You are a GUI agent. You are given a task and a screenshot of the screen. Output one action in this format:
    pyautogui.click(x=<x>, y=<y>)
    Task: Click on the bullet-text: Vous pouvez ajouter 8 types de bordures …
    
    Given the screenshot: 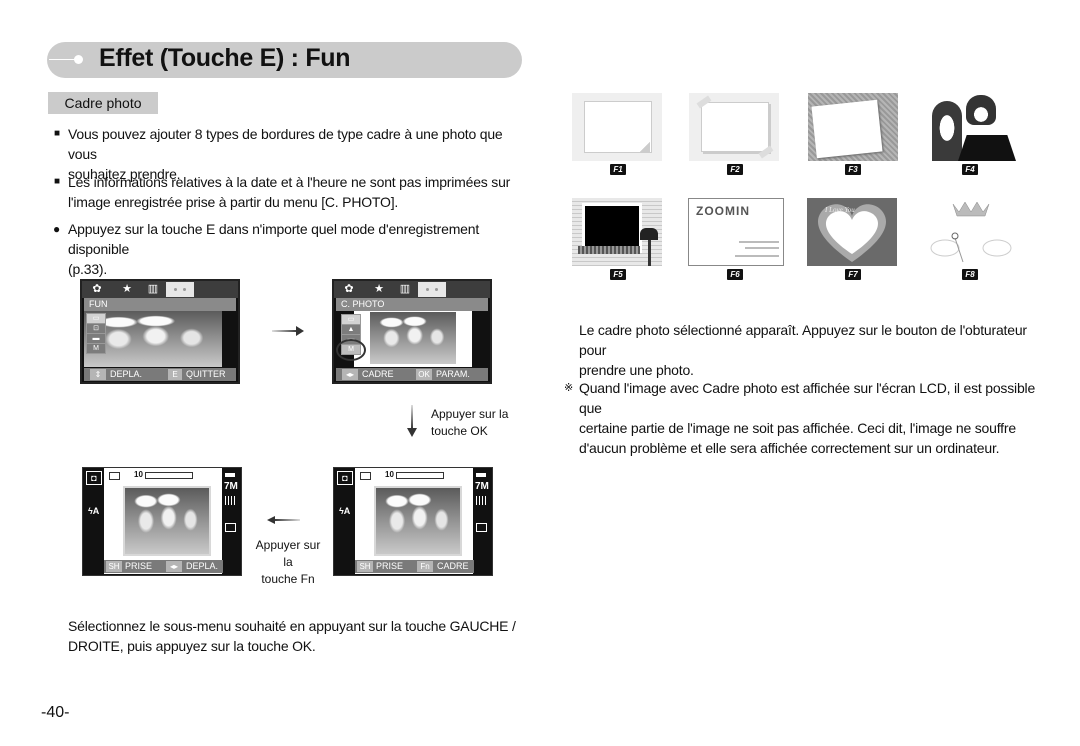 What is the action you would take?
    pyautogui.click(x=285, y=144)
    